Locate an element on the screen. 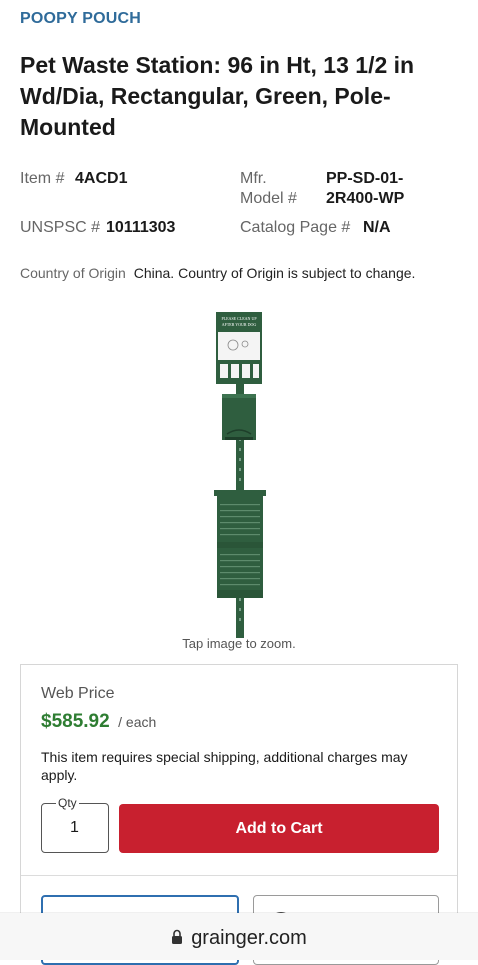 The width and height of the screenshot is (478, 965). price-unit: / each is located at coordinates (137, 722).